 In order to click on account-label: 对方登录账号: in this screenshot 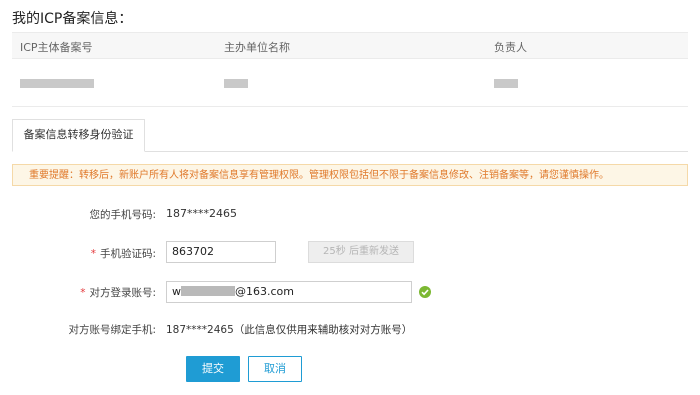, I will do `click(122, 293)`.